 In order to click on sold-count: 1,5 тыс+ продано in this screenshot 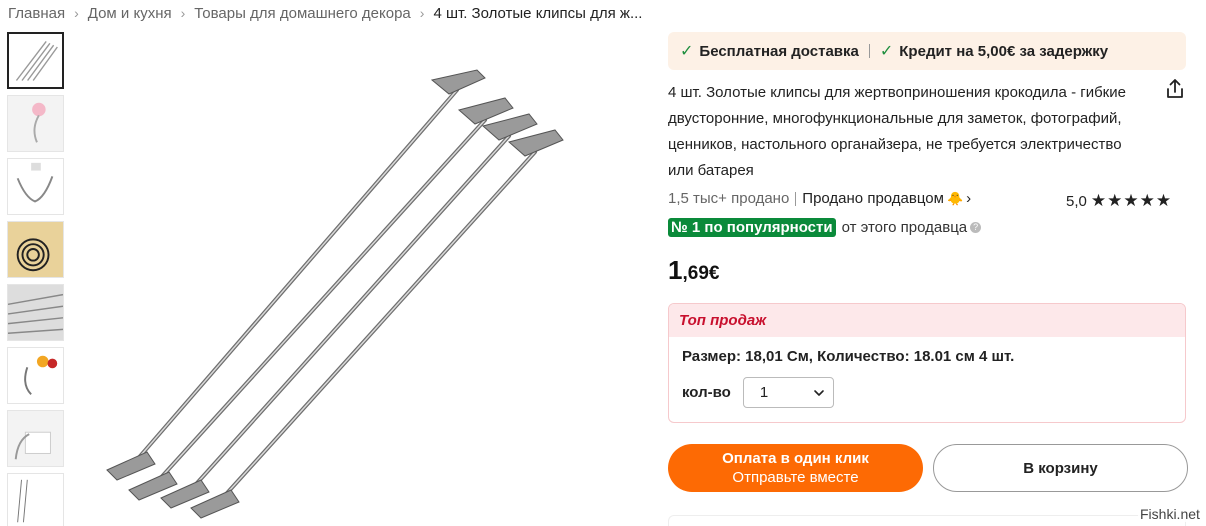, I will do `click(729, 198)`.